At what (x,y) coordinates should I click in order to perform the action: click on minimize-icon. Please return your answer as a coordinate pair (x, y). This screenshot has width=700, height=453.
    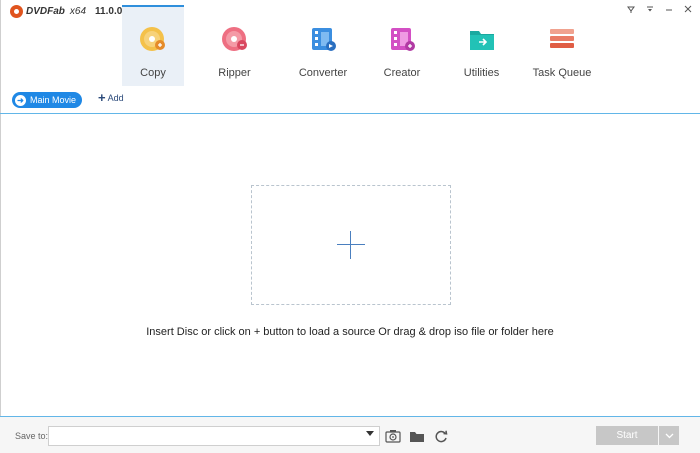
    Looking at the image, I should click on (669, 9).